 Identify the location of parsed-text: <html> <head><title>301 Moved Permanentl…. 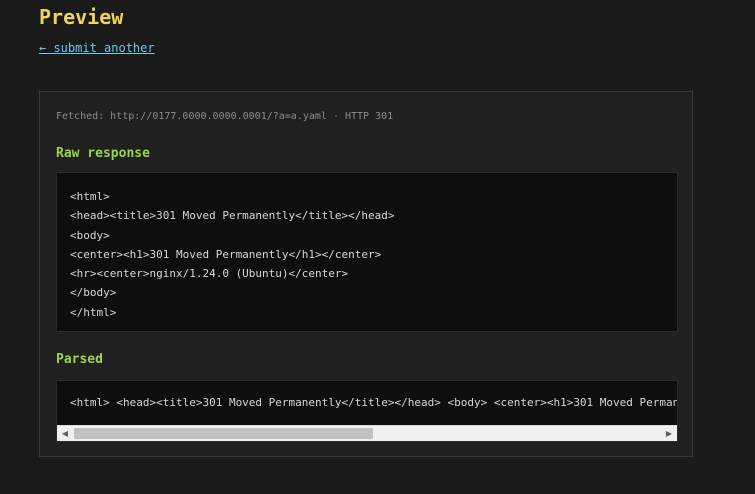
(374, 402).